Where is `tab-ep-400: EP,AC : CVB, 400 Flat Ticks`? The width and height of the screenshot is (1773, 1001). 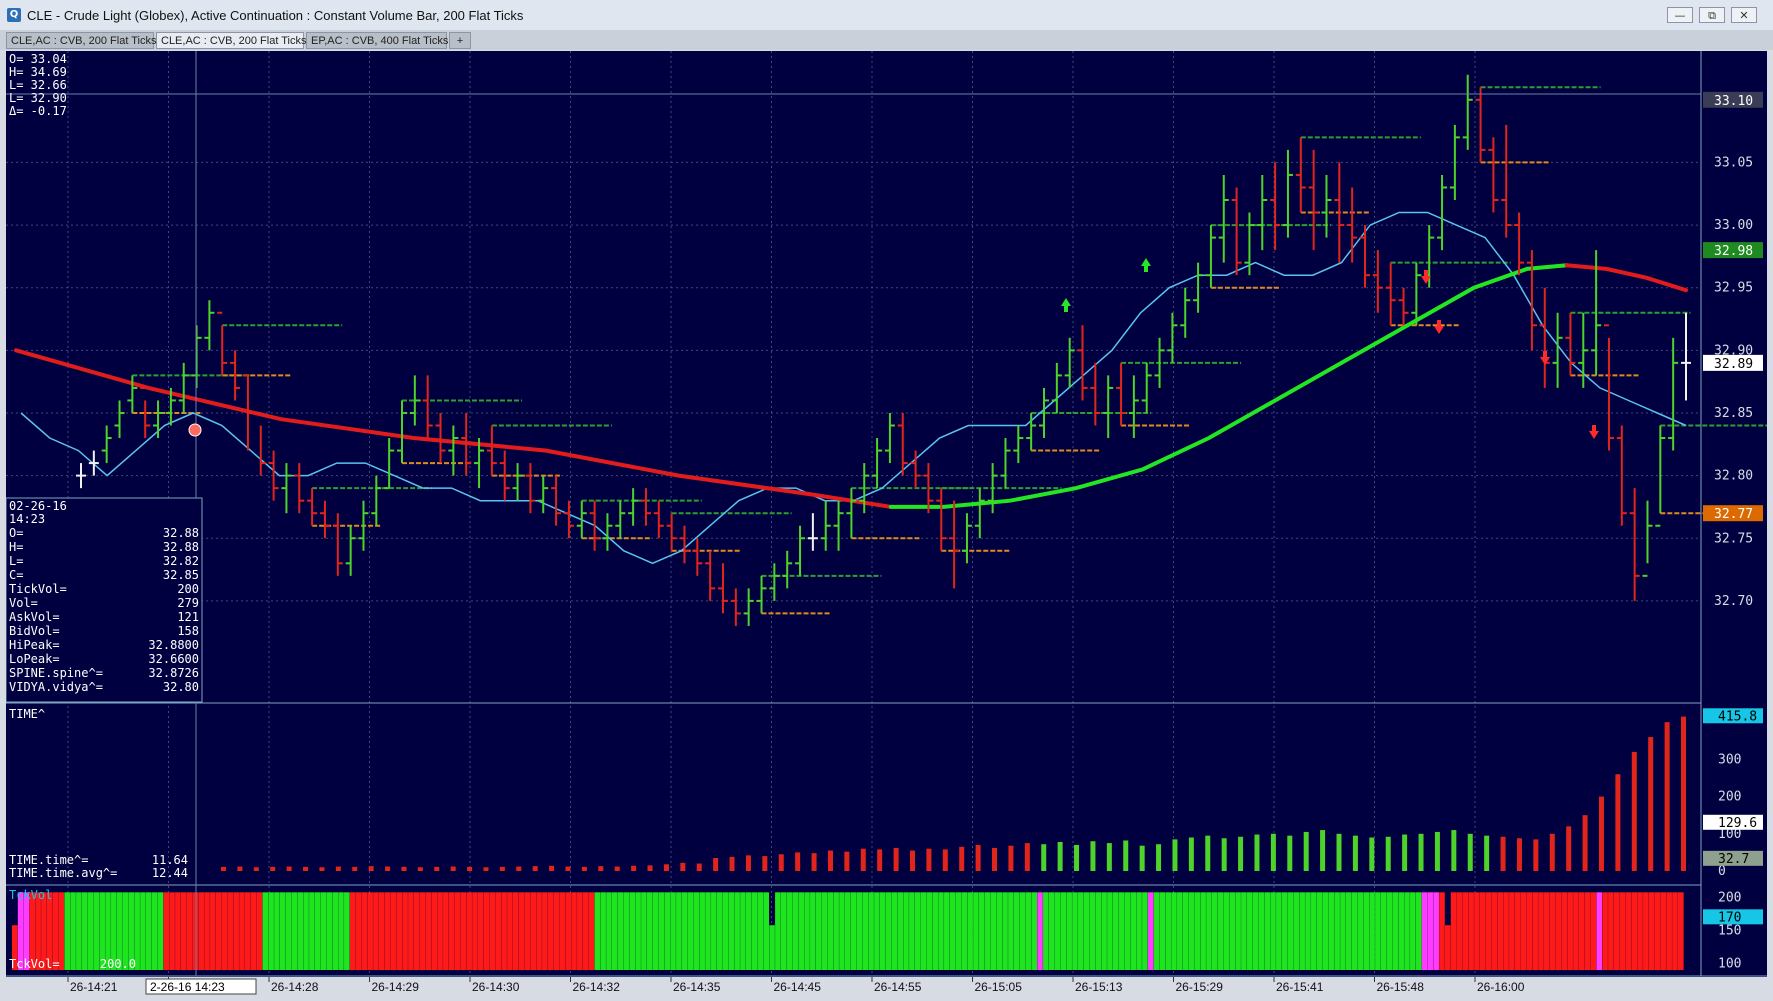
tab-ep-400: EP,AC : CVB, 400 Flat Ticks is located at coordinates (377, 40).